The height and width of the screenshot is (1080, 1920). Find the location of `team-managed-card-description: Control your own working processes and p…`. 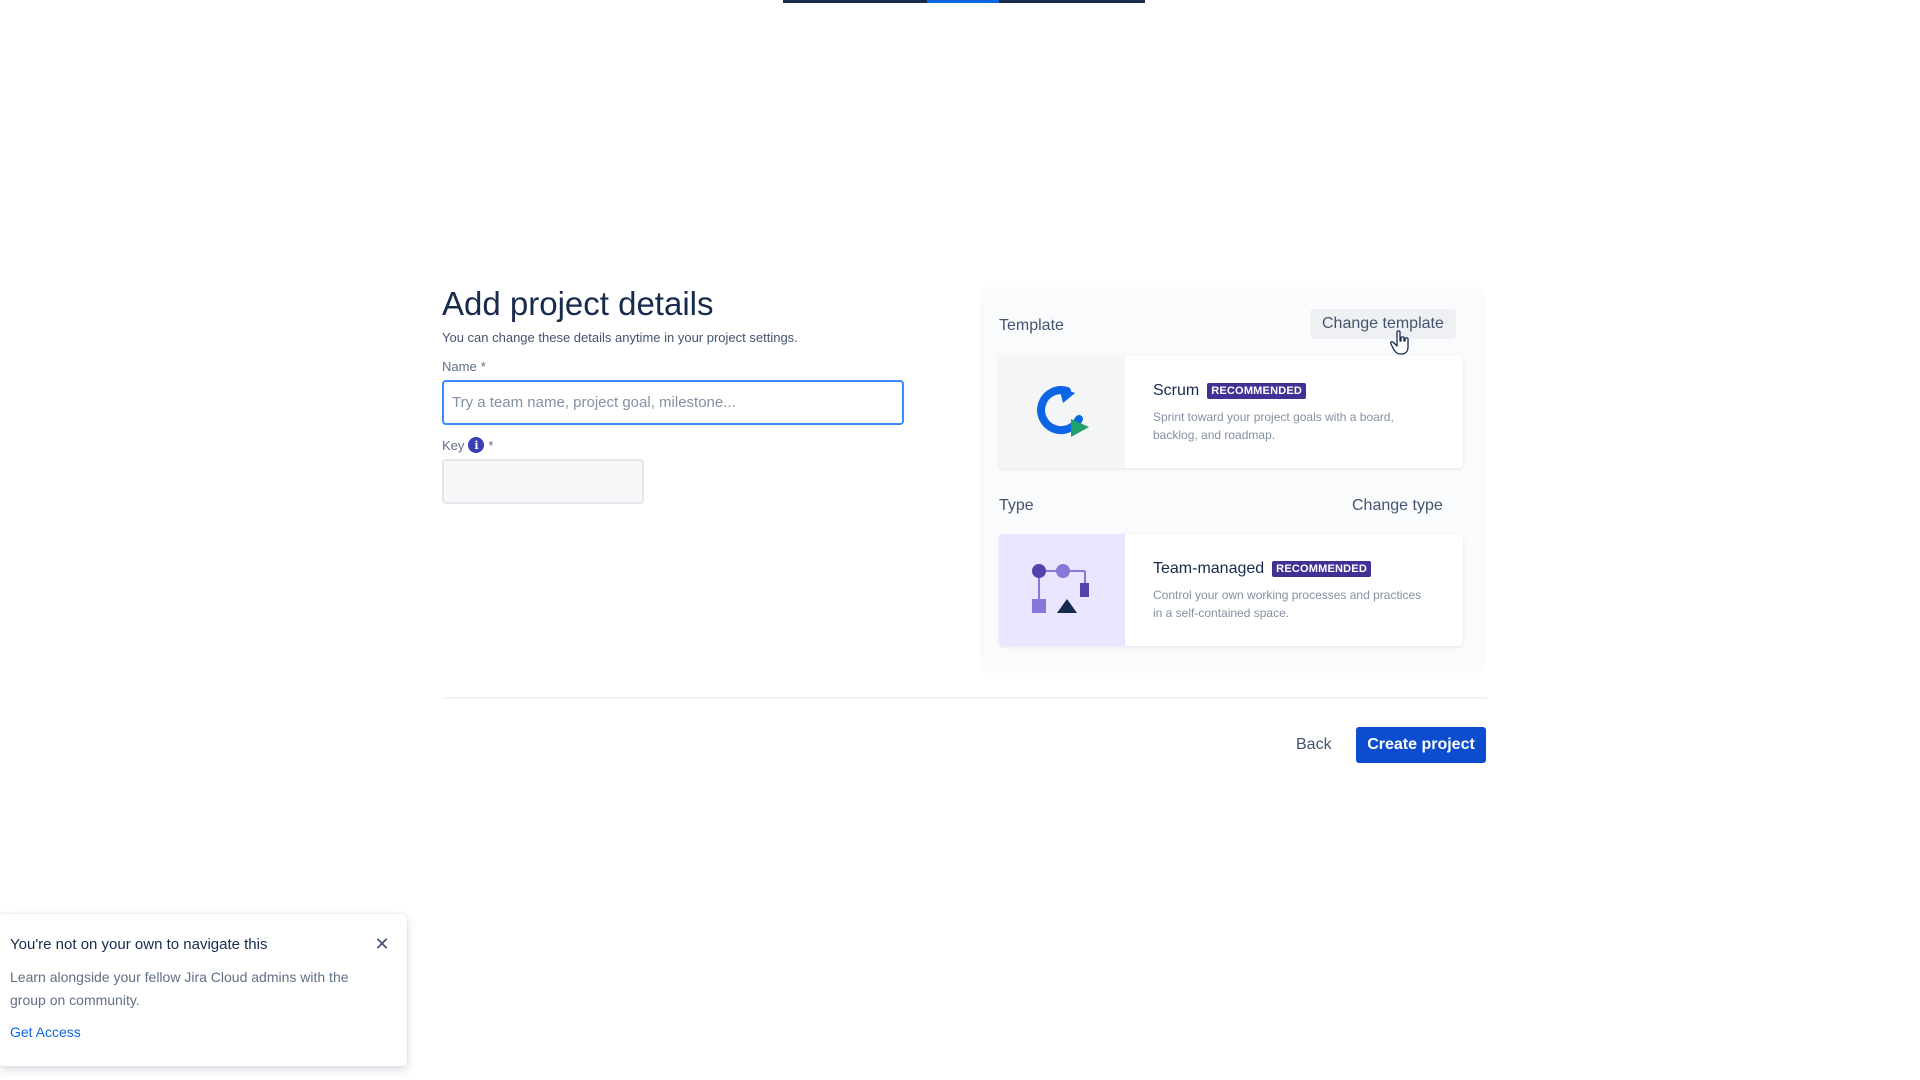

team-managed-card-description: Control your own working processes and p… is located at coordinates (1287, 604).